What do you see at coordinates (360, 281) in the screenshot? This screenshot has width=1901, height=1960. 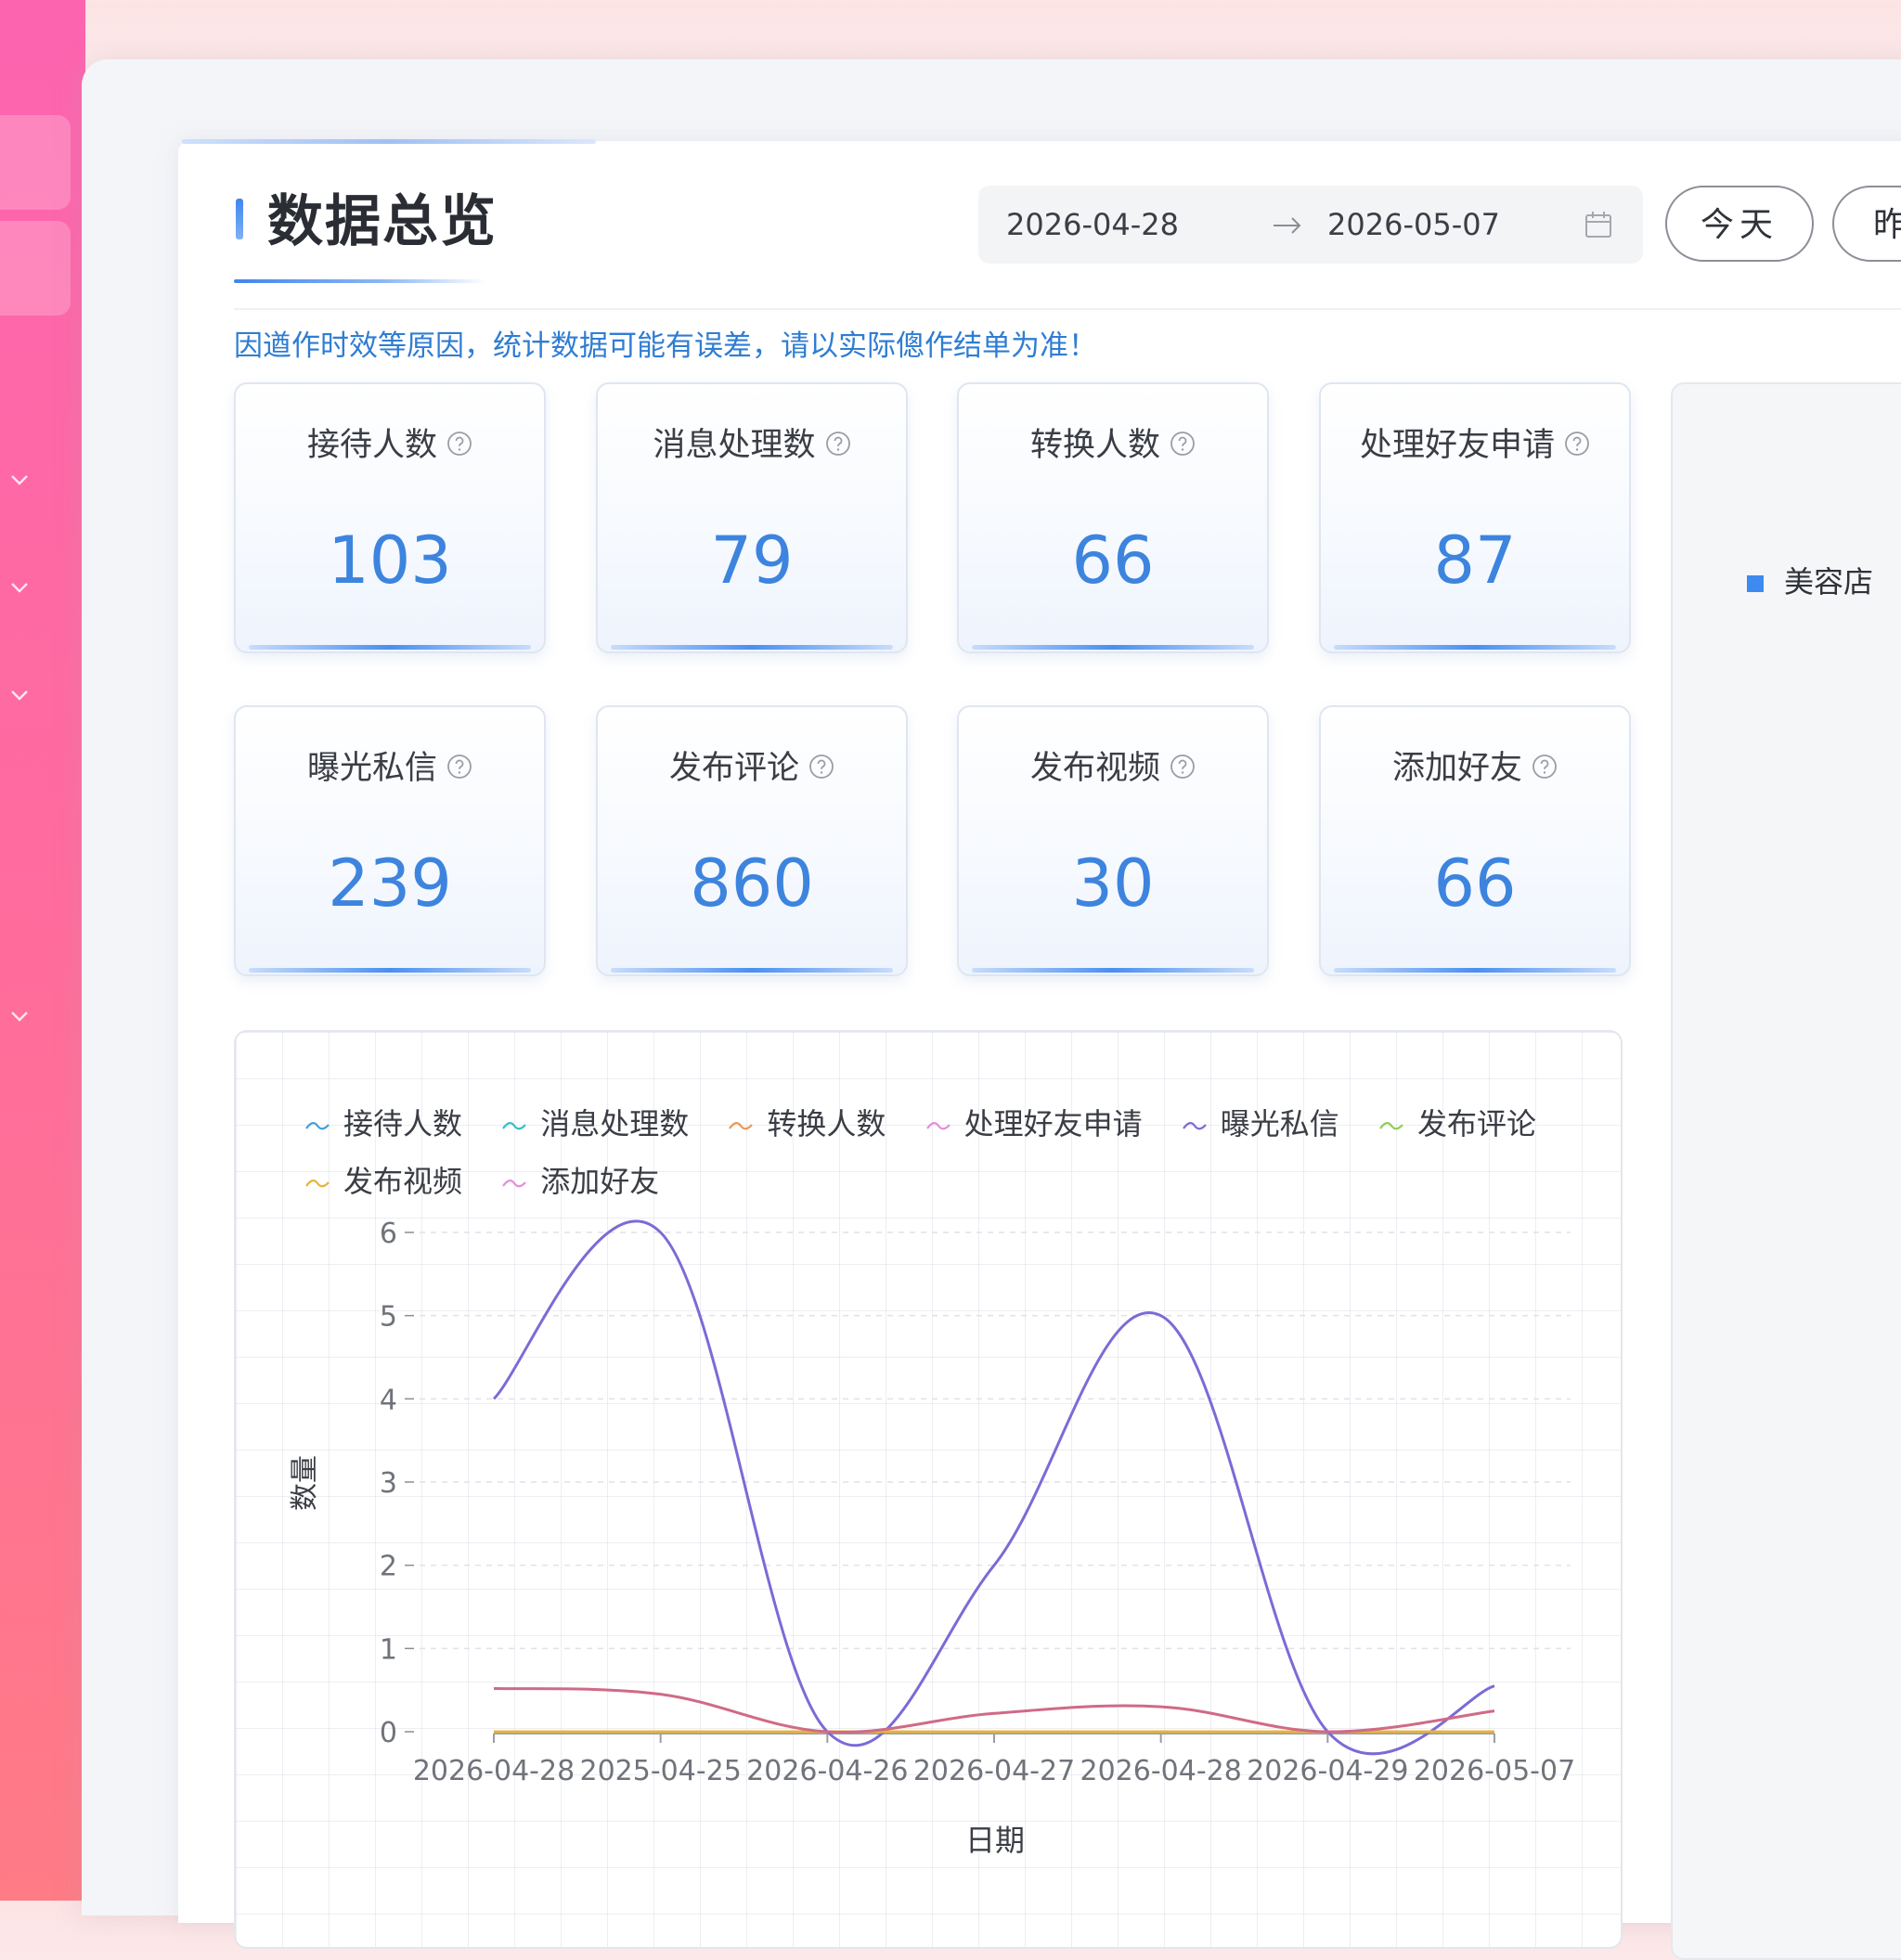 I see `title-underline` at bounding box center [360, 281].